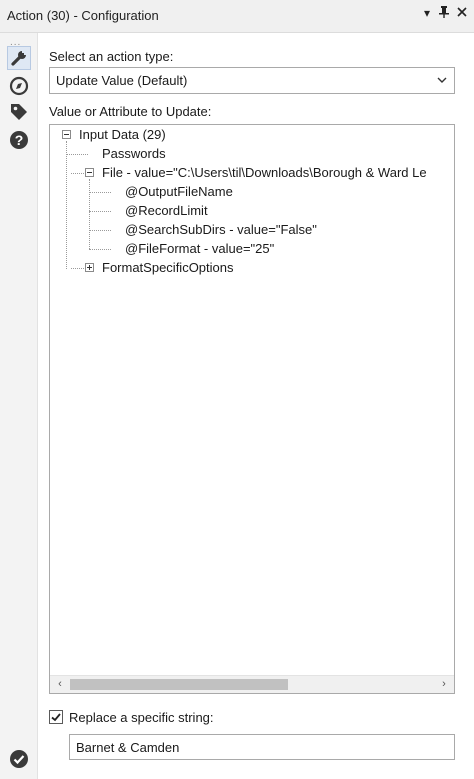  I want to click on tool-rail: ... ?, so click(19, 406).